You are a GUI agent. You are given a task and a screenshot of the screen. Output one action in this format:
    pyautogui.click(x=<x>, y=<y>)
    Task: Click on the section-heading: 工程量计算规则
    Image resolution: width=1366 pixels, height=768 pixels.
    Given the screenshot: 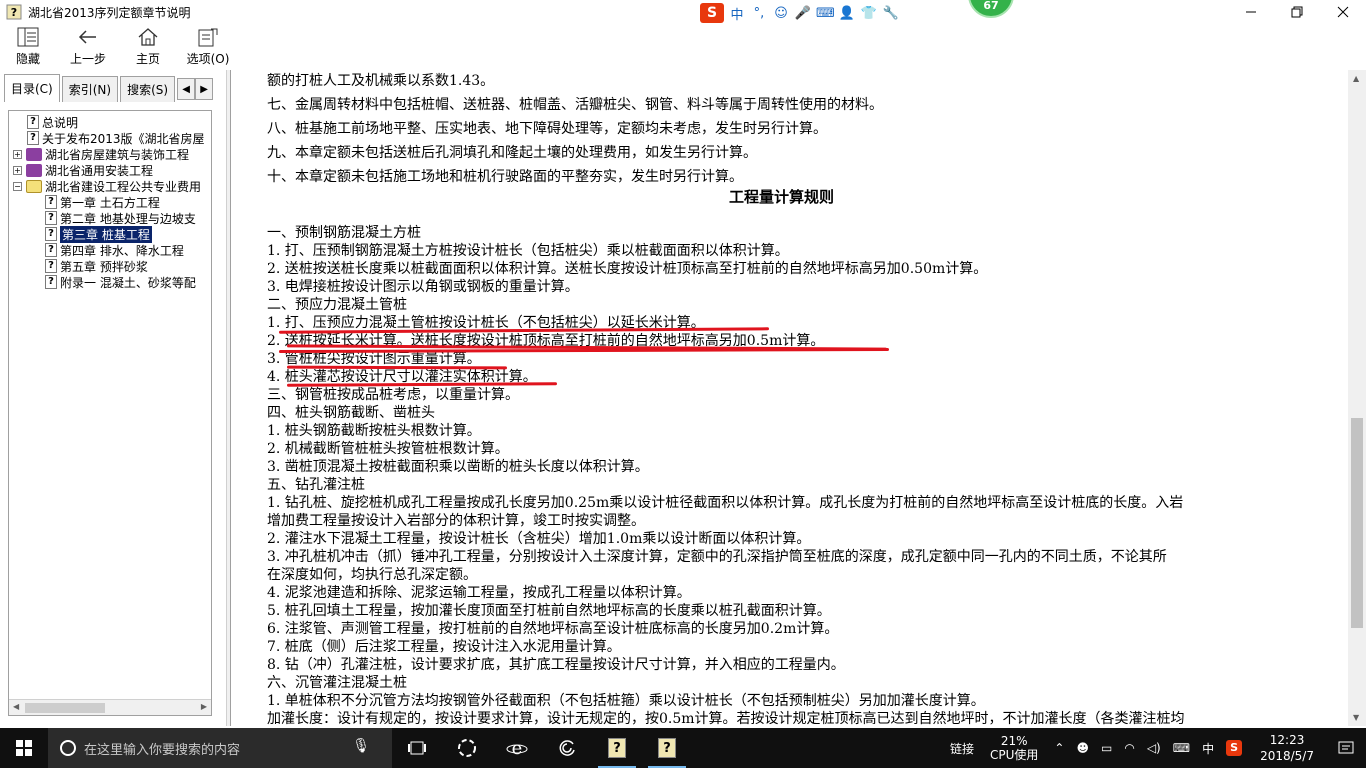 What is the action you would take?
    pyautogui.click(x=782, y=197)
    